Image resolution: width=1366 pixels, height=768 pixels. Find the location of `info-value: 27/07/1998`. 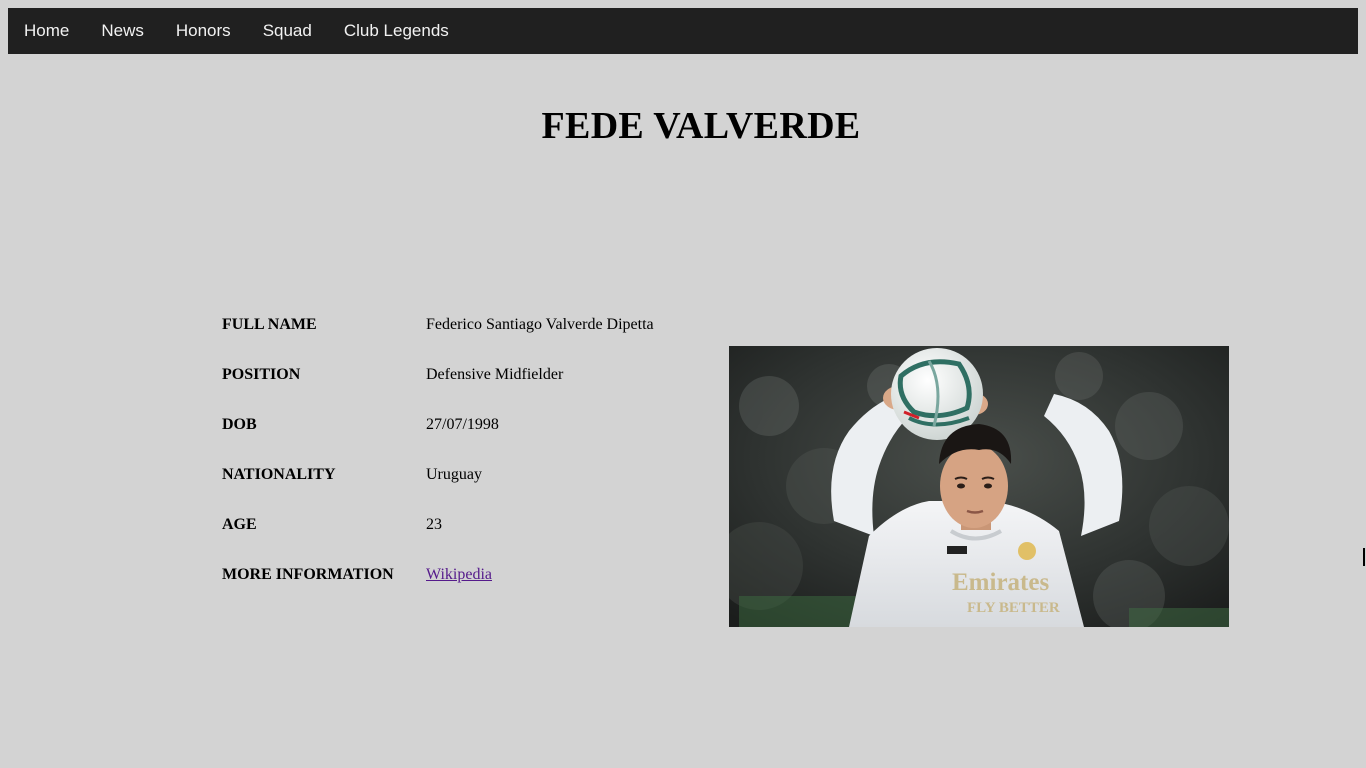

info-value: 27/07/1998 is located at coordinates (462, 424).